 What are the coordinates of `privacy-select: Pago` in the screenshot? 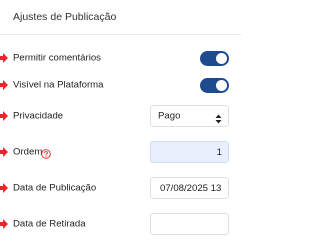 It's located at (189, 116).